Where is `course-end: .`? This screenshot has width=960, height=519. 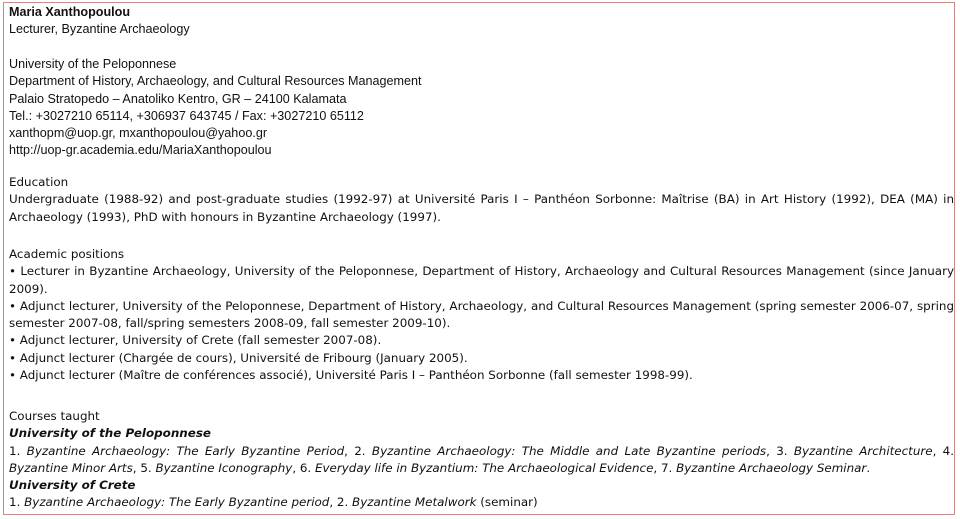
course-end: . is located at coordinates (868, 467).